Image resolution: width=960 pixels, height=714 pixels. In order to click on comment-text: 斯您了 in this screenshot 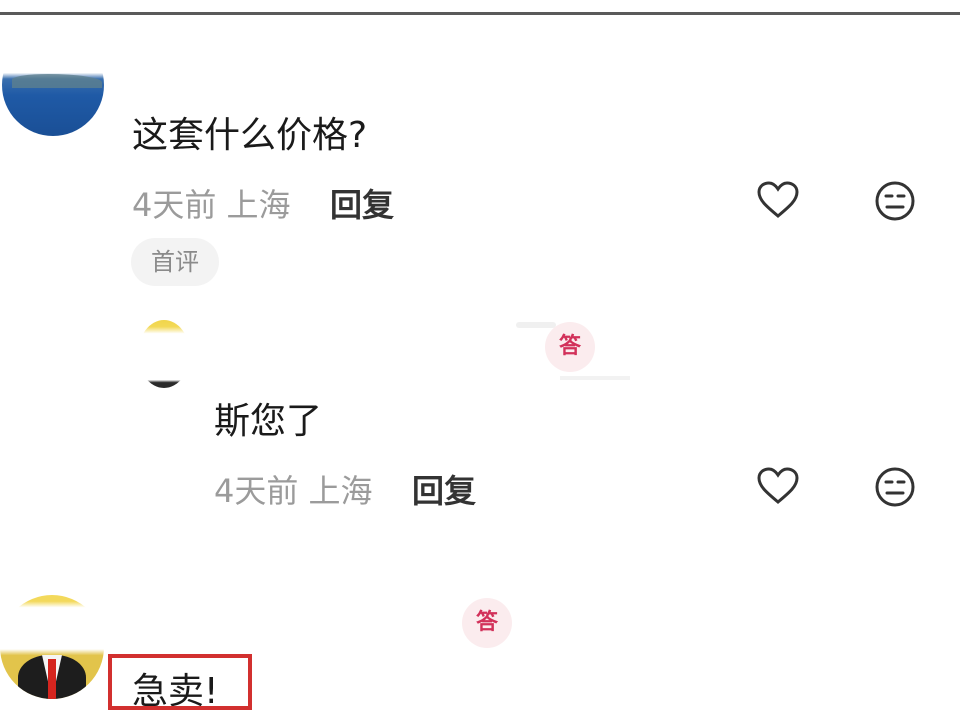, I will do `click(268, 421)`.